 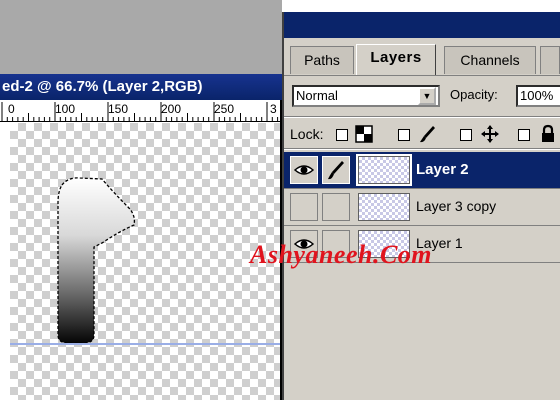 I want to click on tab-channels: Channels, so click(x=490, y=60).